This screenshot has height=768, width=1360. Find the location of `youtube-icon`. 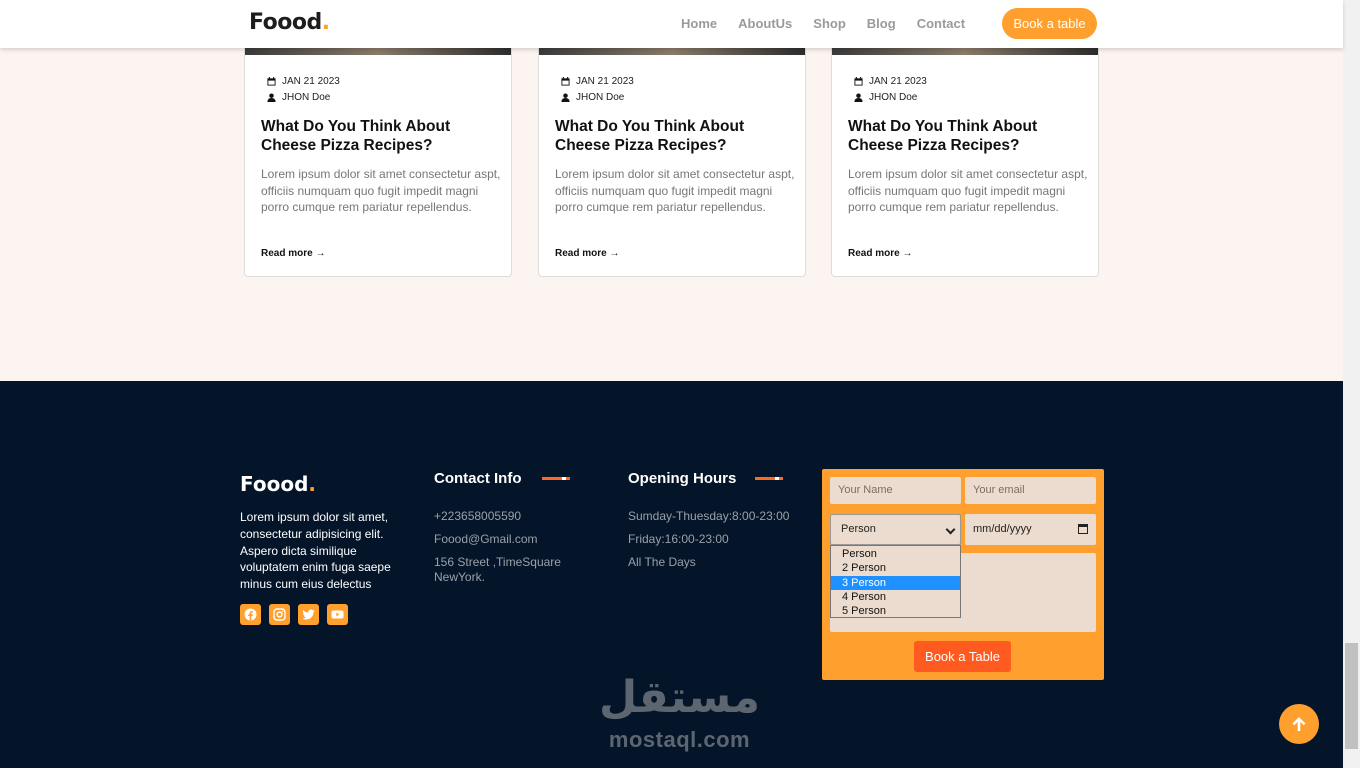

youtube-icon is located at coordinates (337, 614).